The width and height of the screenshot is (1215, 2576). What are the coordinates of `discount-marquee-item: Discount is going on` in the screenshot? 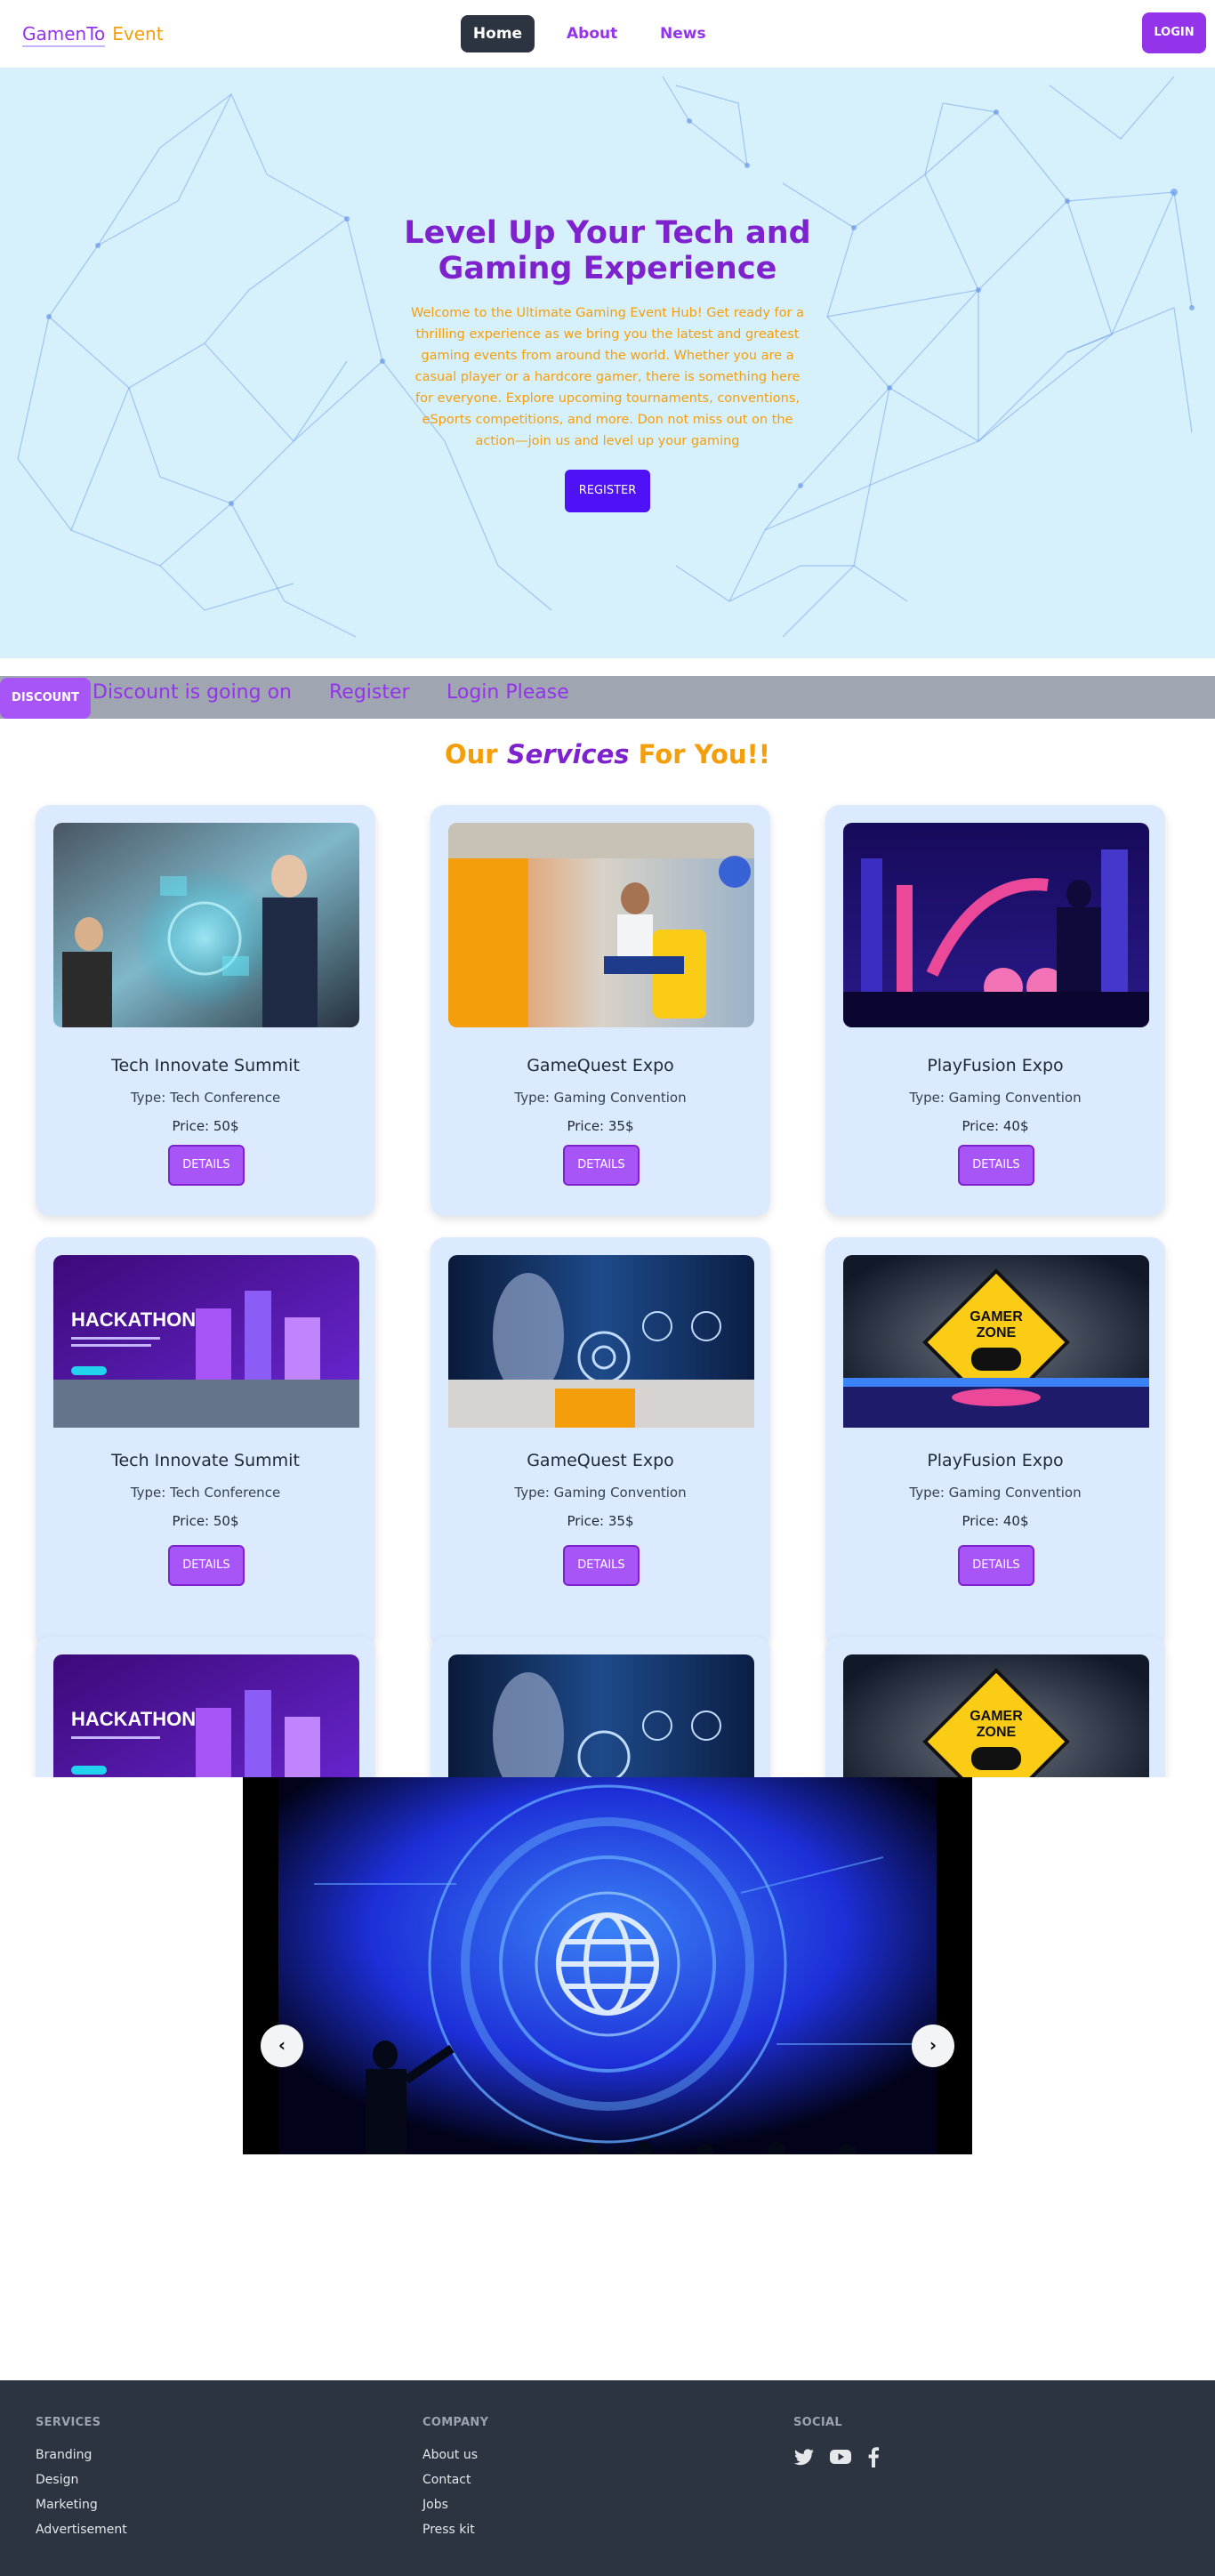 It's located at (192, 692).